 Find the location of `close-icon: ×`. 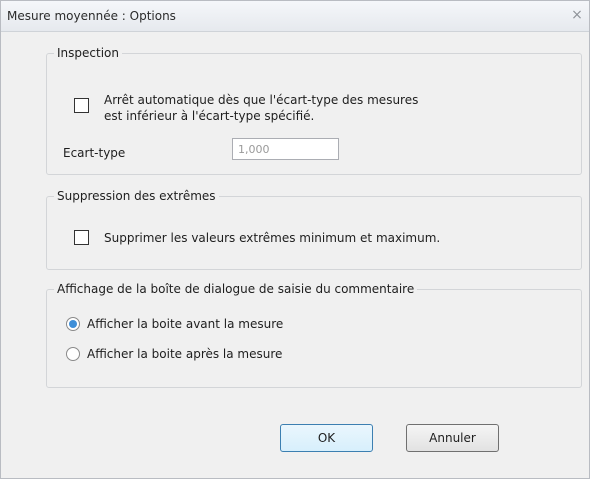

close-icon: × is located at coordinates (577, 15).